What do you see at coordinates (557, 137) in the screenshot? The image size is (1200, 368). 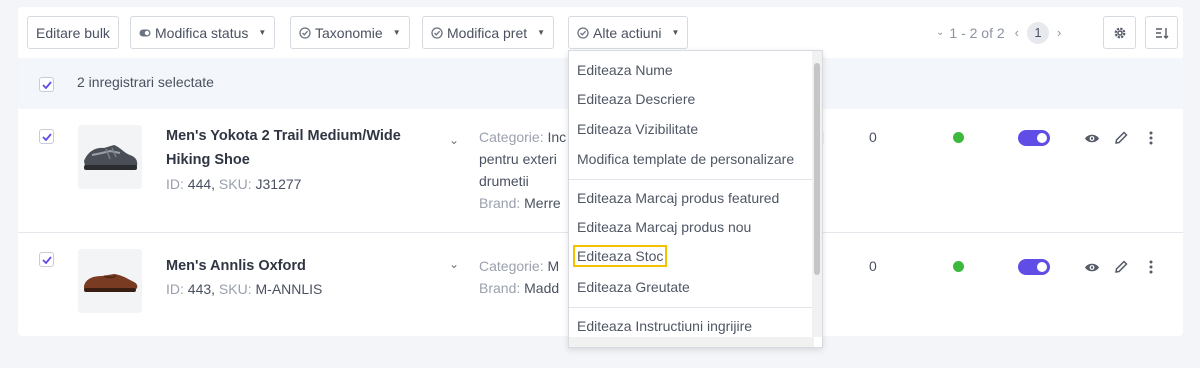 I see `category-line: Inc` at bounding box center [557, 137].